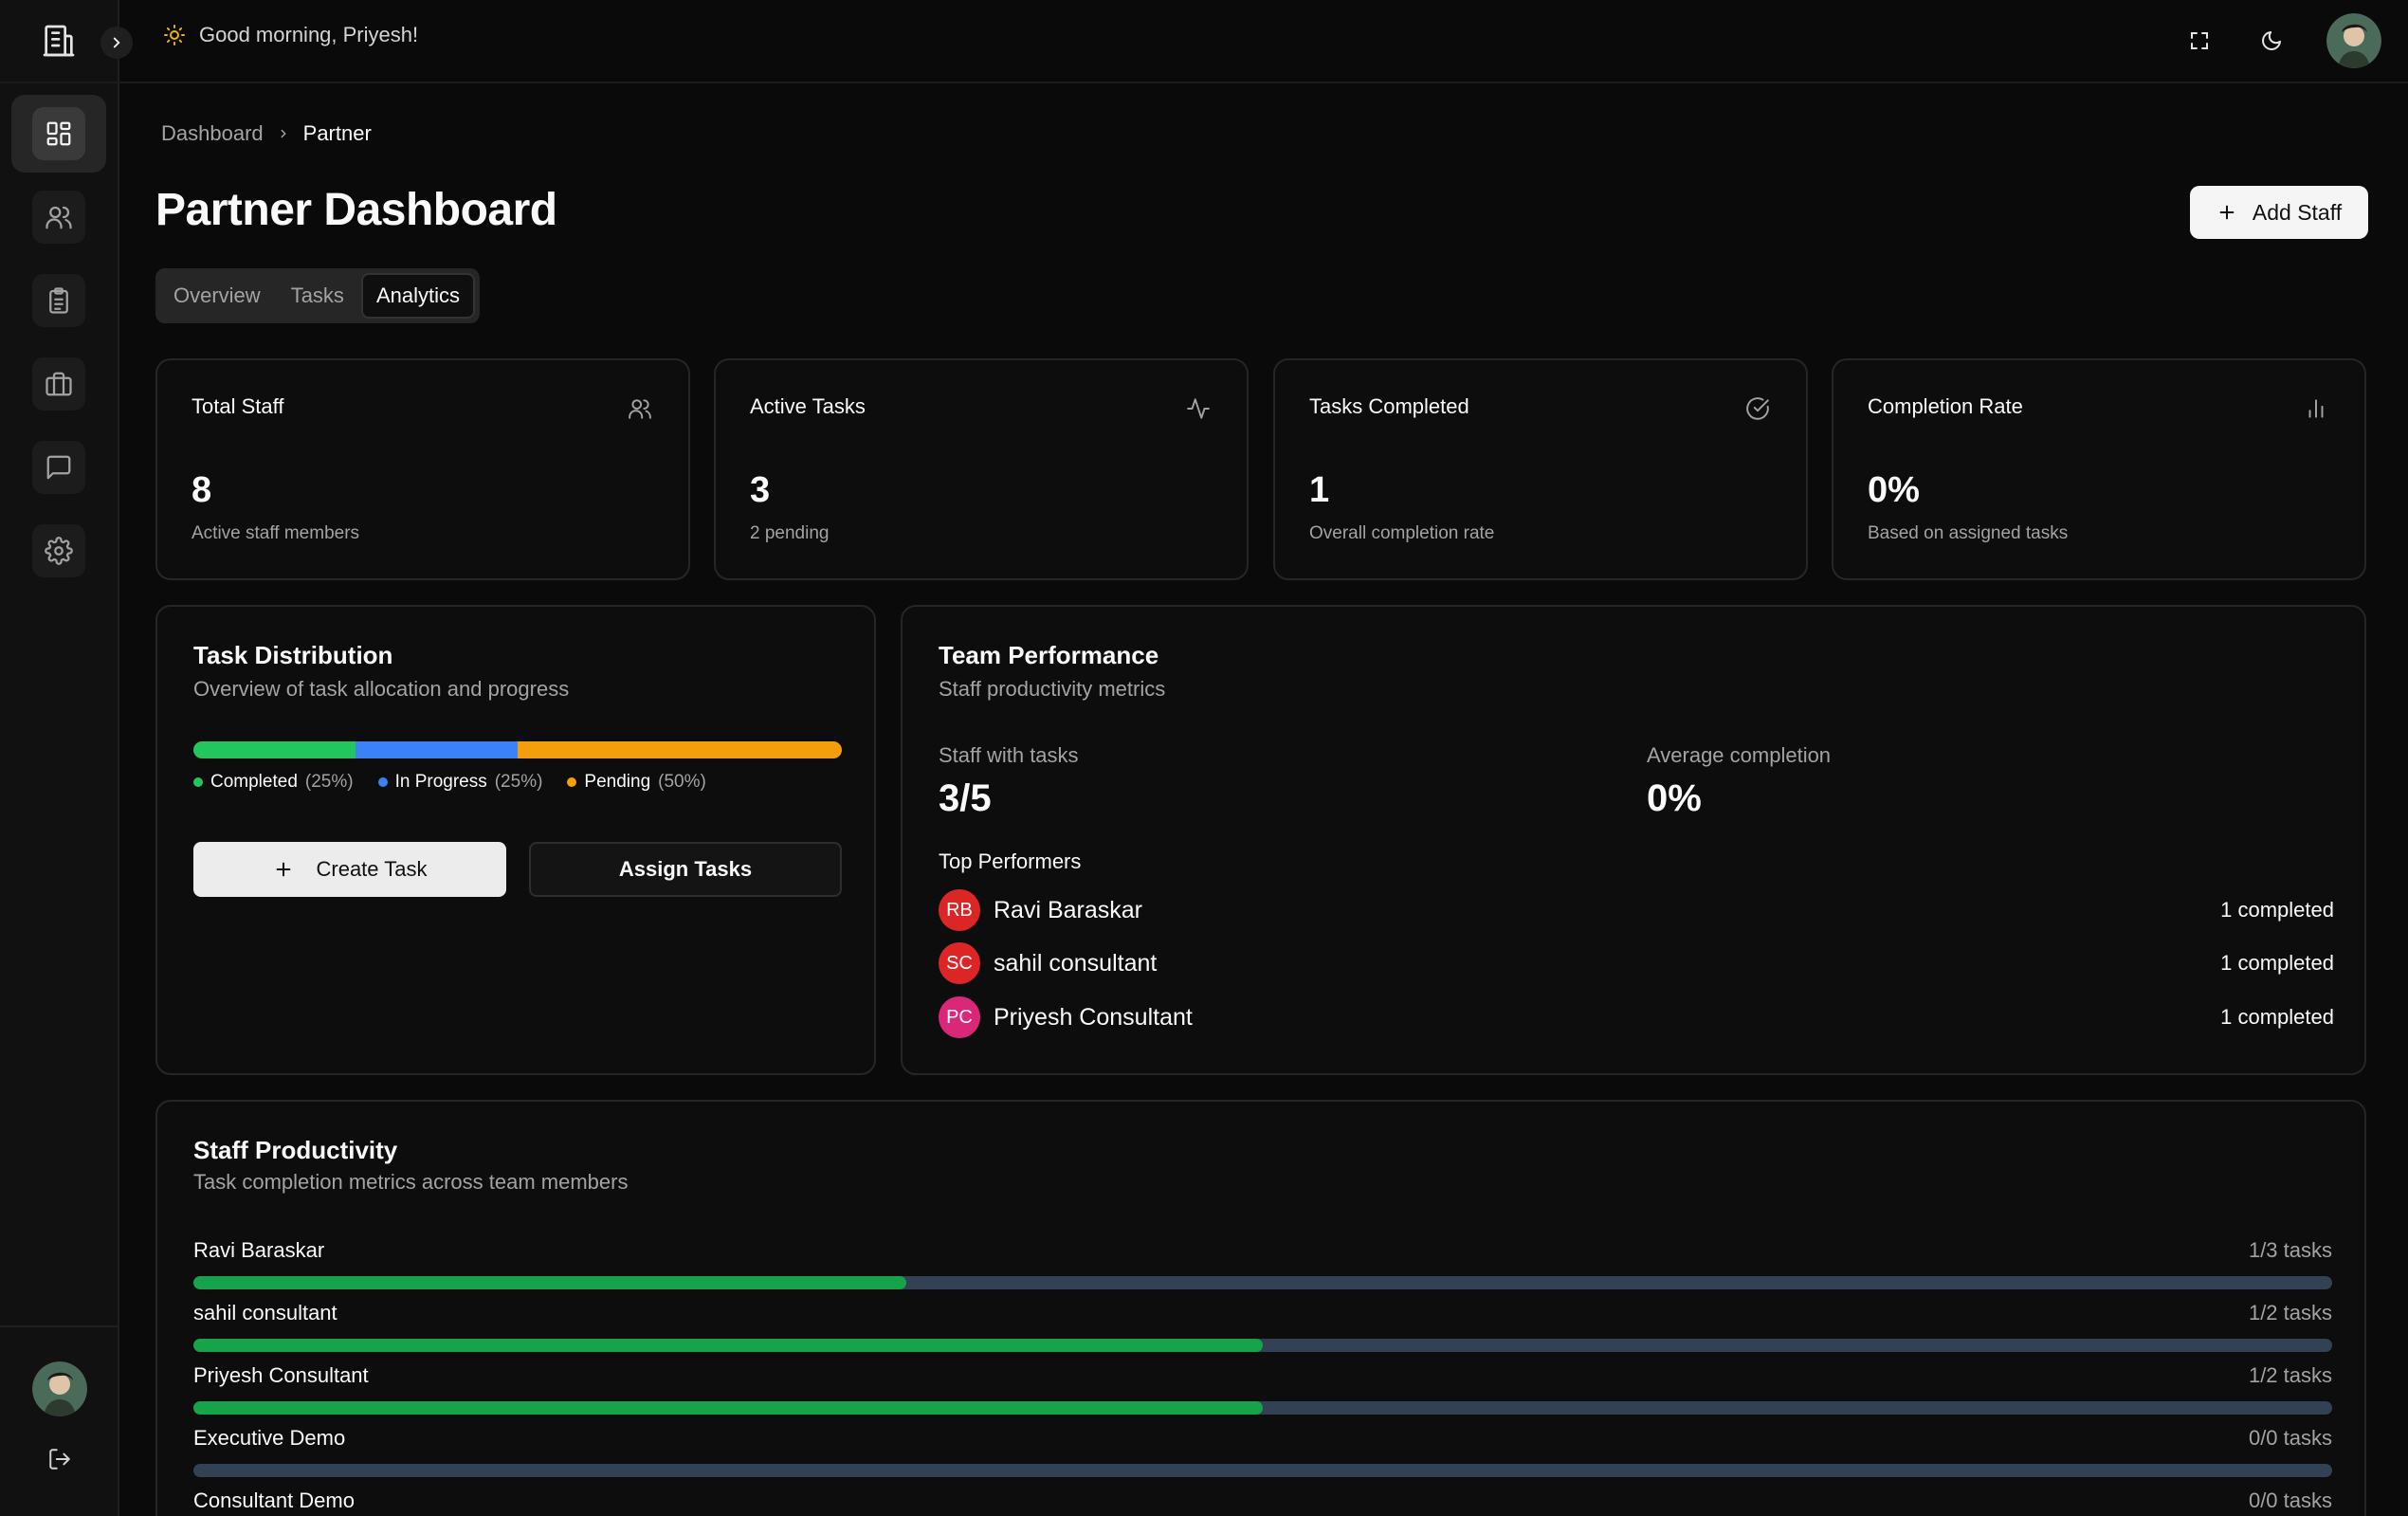 This screenshot has height=1516, width=2408. What do you see at coordinates (1093, 1017) in the screenshot?
I see `performer-name: Priyesh Consultant` at bounding box center [1093, 1017].